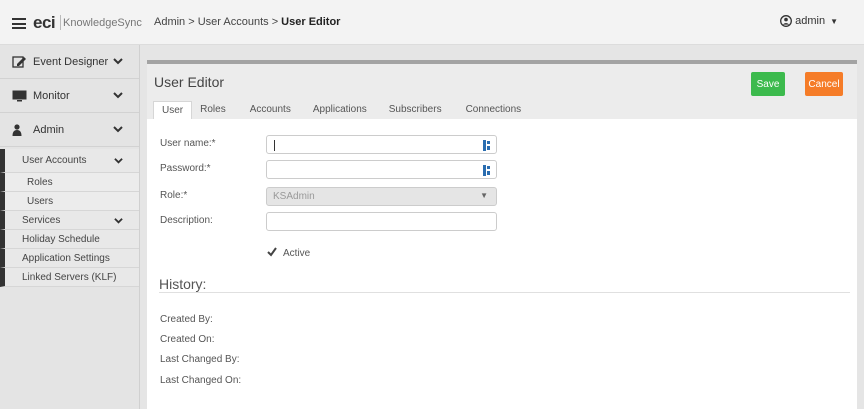 The image size is (864, 409). I want to click on edit-icon, so click(19, 61).